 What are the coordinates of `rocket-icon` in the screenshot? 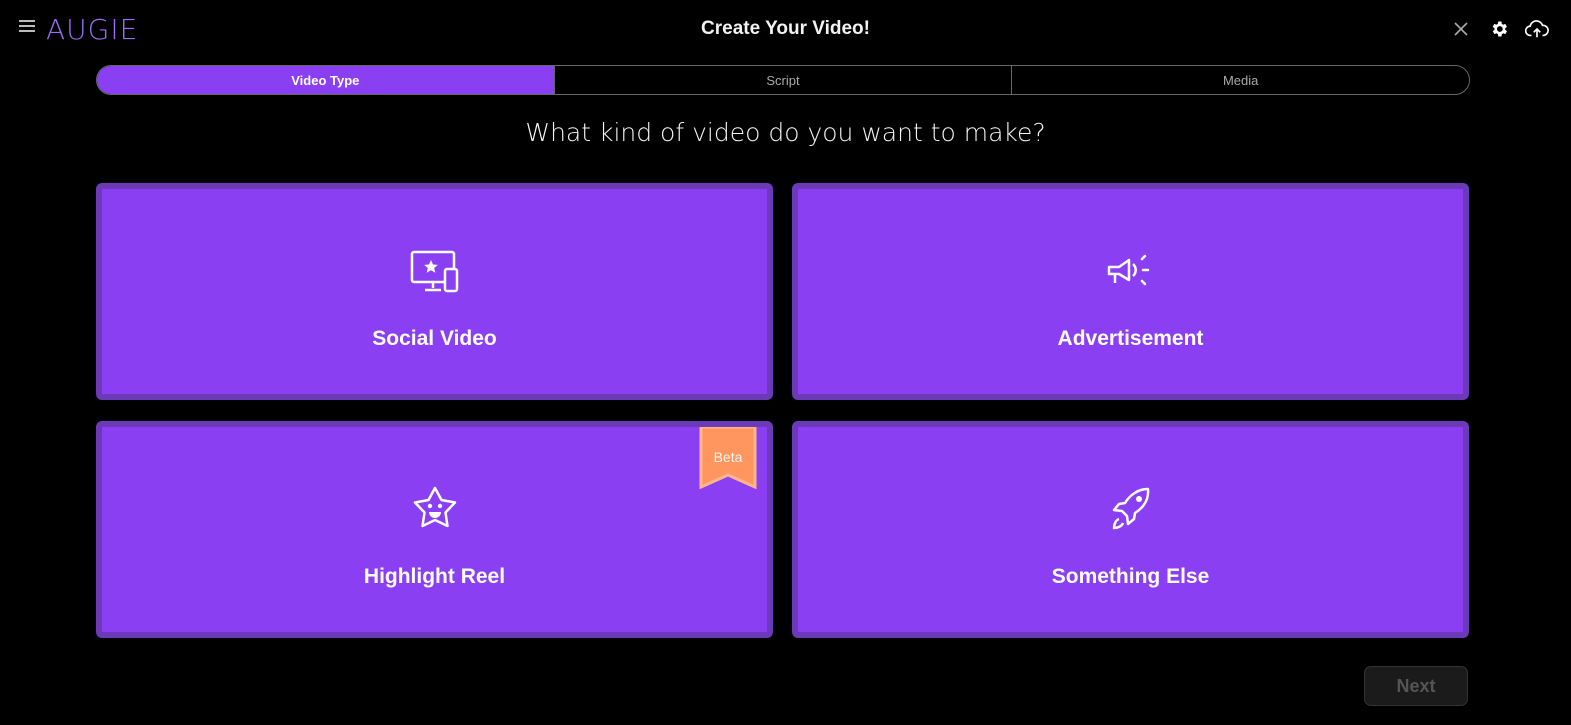 It's located at (1130, 508).